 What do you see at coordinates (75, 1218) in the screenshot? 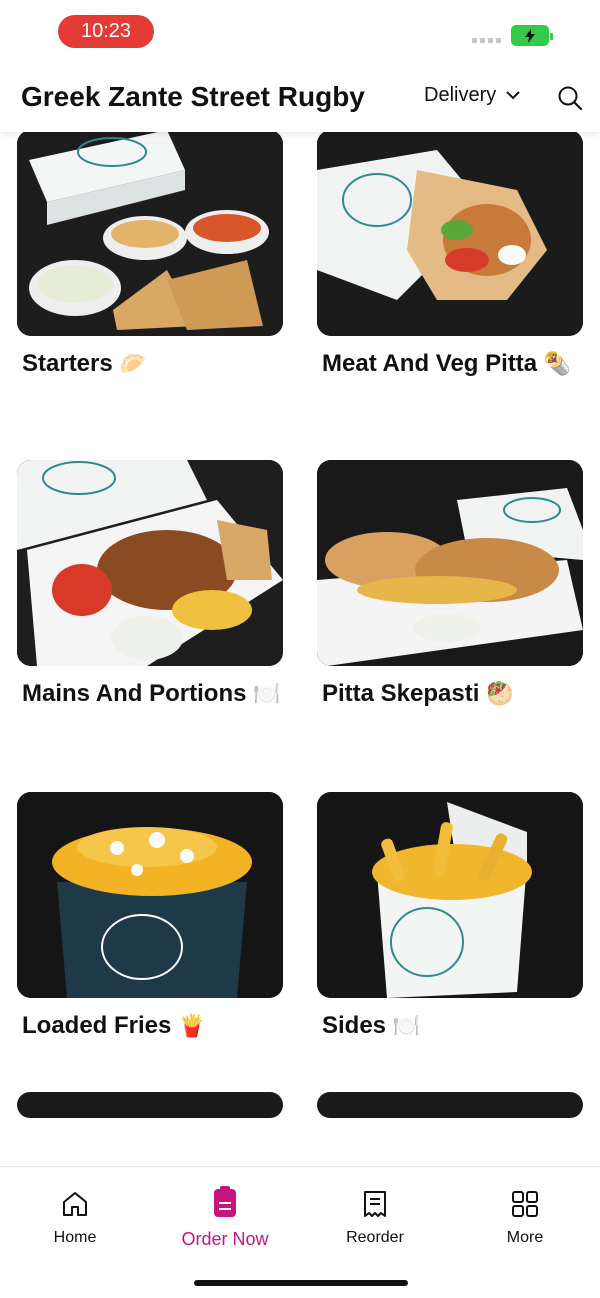
I see `nav-home: Home` at bounding box center [75, 1218].